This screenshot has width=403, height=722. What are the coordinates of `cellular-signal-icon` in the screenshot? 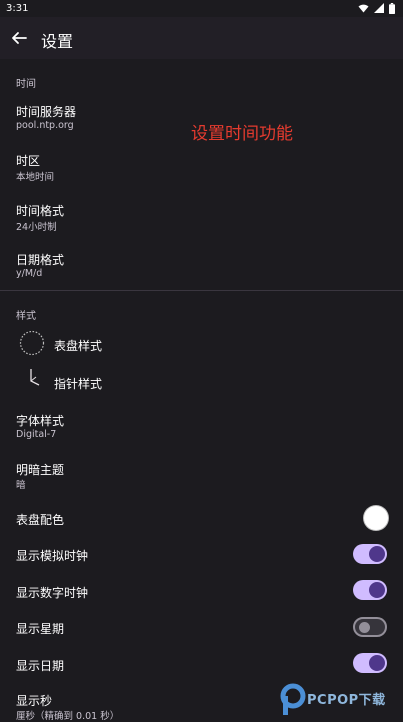 It's located at (379, 8).